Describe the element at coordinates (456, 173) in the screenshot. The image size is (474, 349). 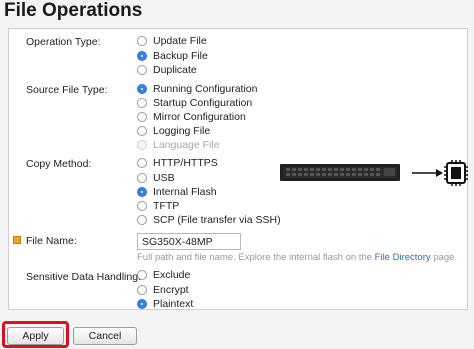
I see `flash-chip-icon` at that location.